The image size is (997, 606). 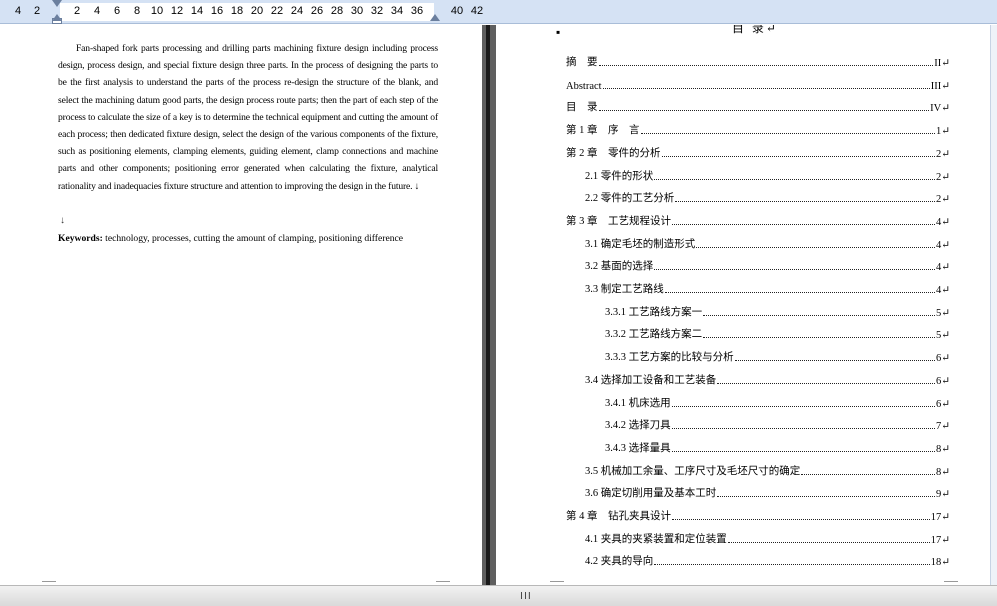 What do you see at coordinates (584, 86) in the screenshot?
I see `toc-entry-label: Abstract` at bounding box center [584, 86].